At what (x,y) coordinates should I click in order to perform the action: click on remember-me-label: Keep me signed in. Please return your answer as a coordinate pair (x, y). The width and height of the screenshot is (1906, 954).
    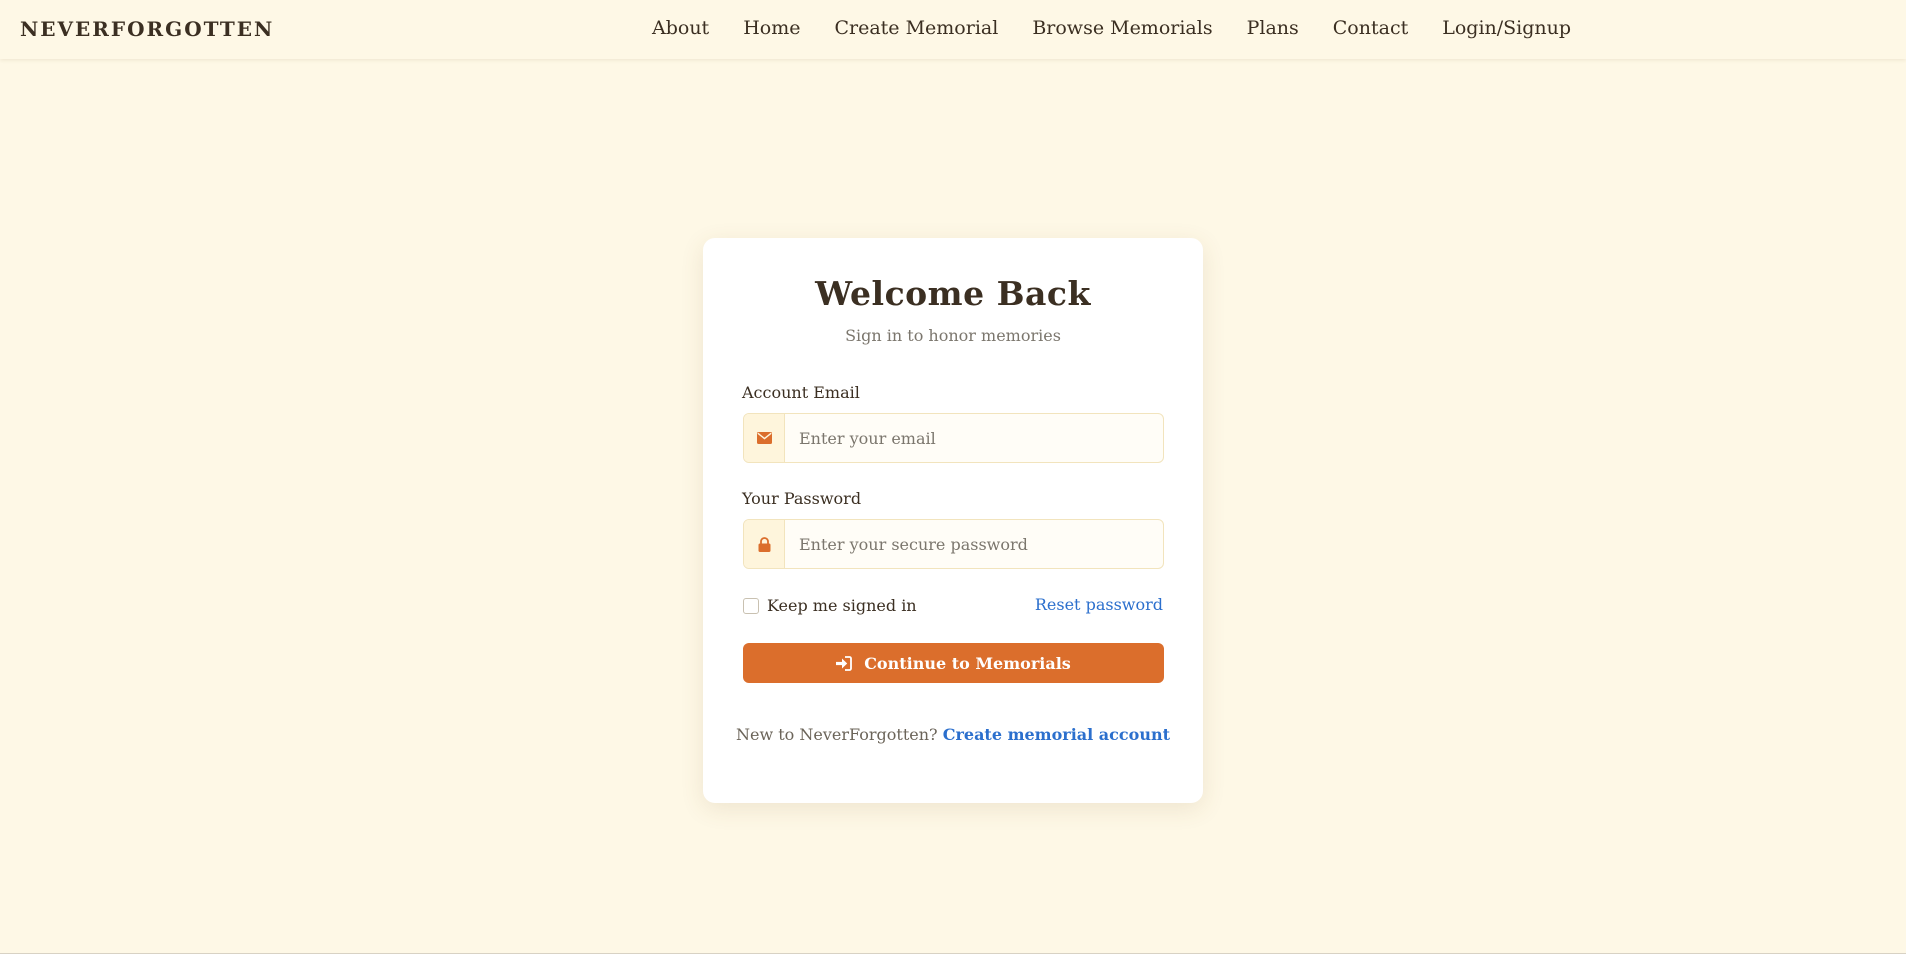
    Looking at the image, I should click on (842, 605).